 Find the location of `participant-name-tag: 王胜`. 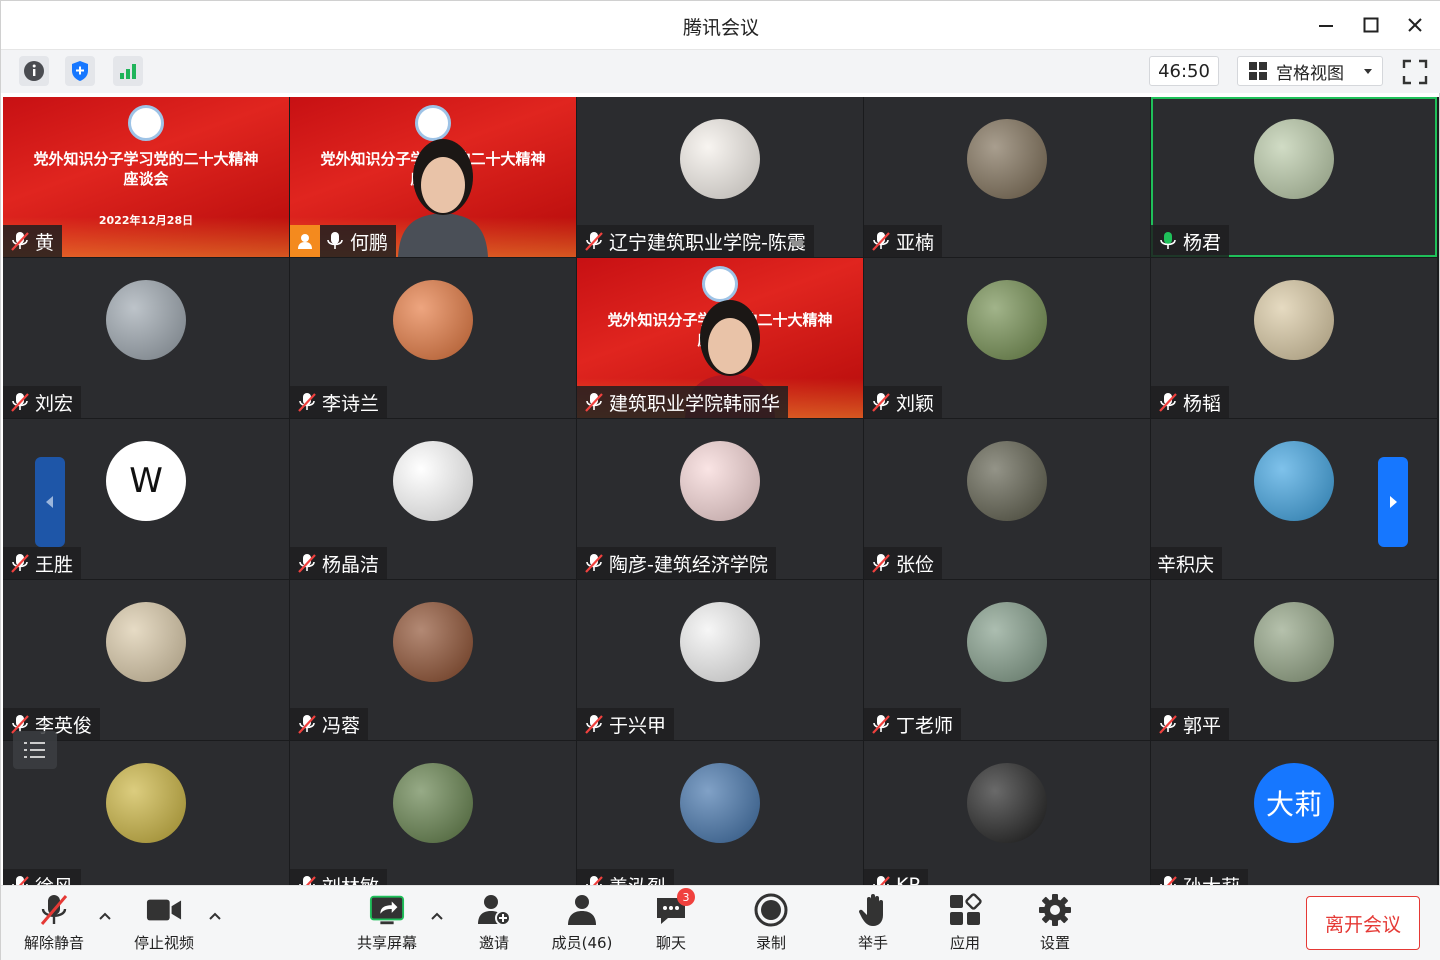

participant-name-tag: 王胜 is located at coordinates (42, 563).